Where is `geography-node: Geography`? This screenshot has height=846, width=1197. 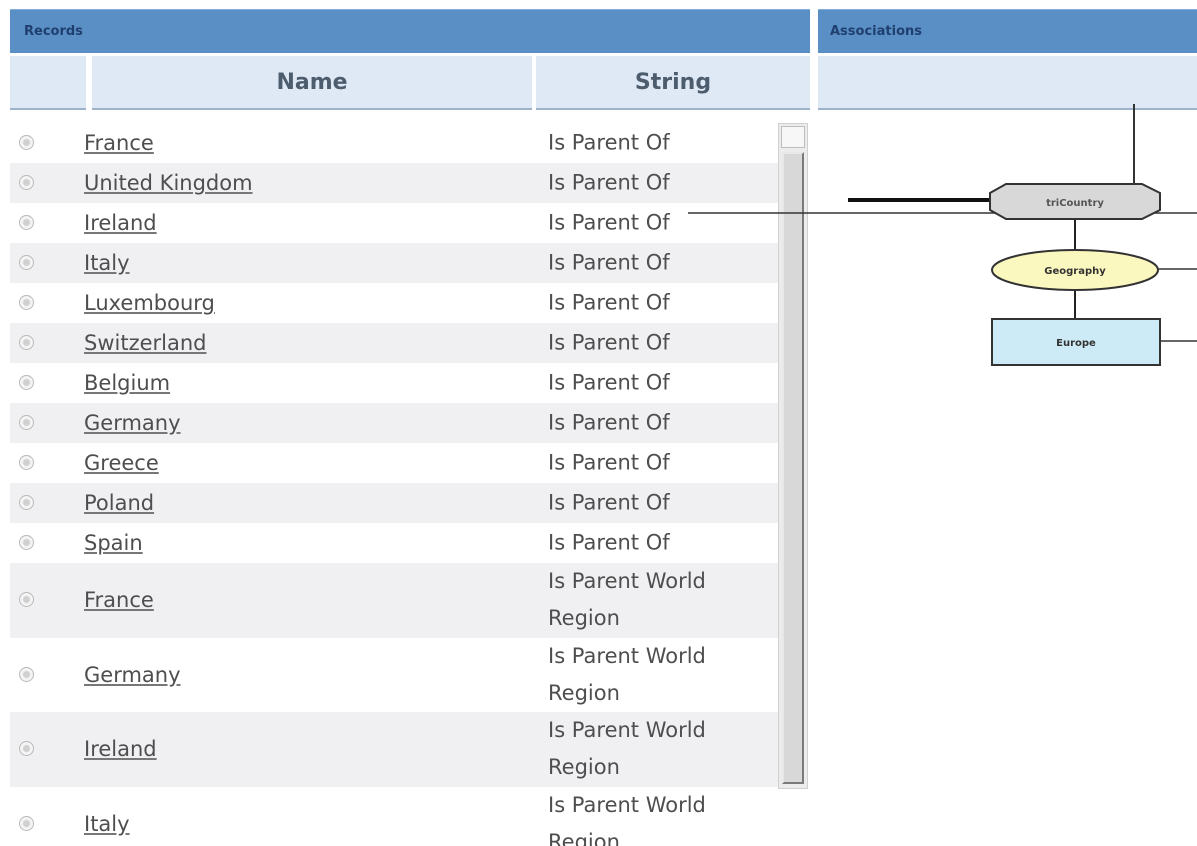 geography-node: Geography is located at coordinates (1075, 270).